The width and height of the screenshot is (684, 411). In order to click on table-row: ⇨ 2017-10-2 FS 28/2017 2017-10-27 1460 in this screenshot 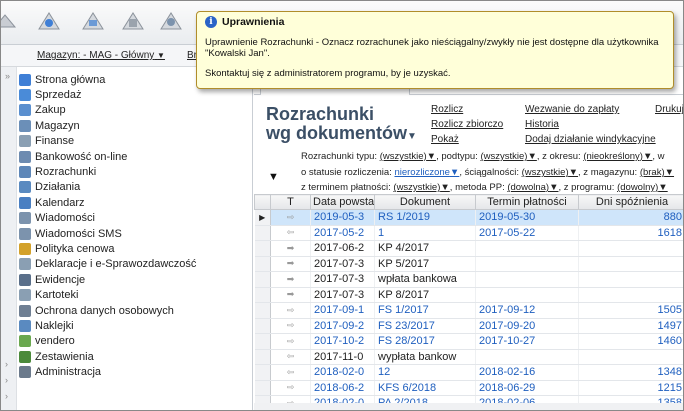, I will do `click(468, 341)`.